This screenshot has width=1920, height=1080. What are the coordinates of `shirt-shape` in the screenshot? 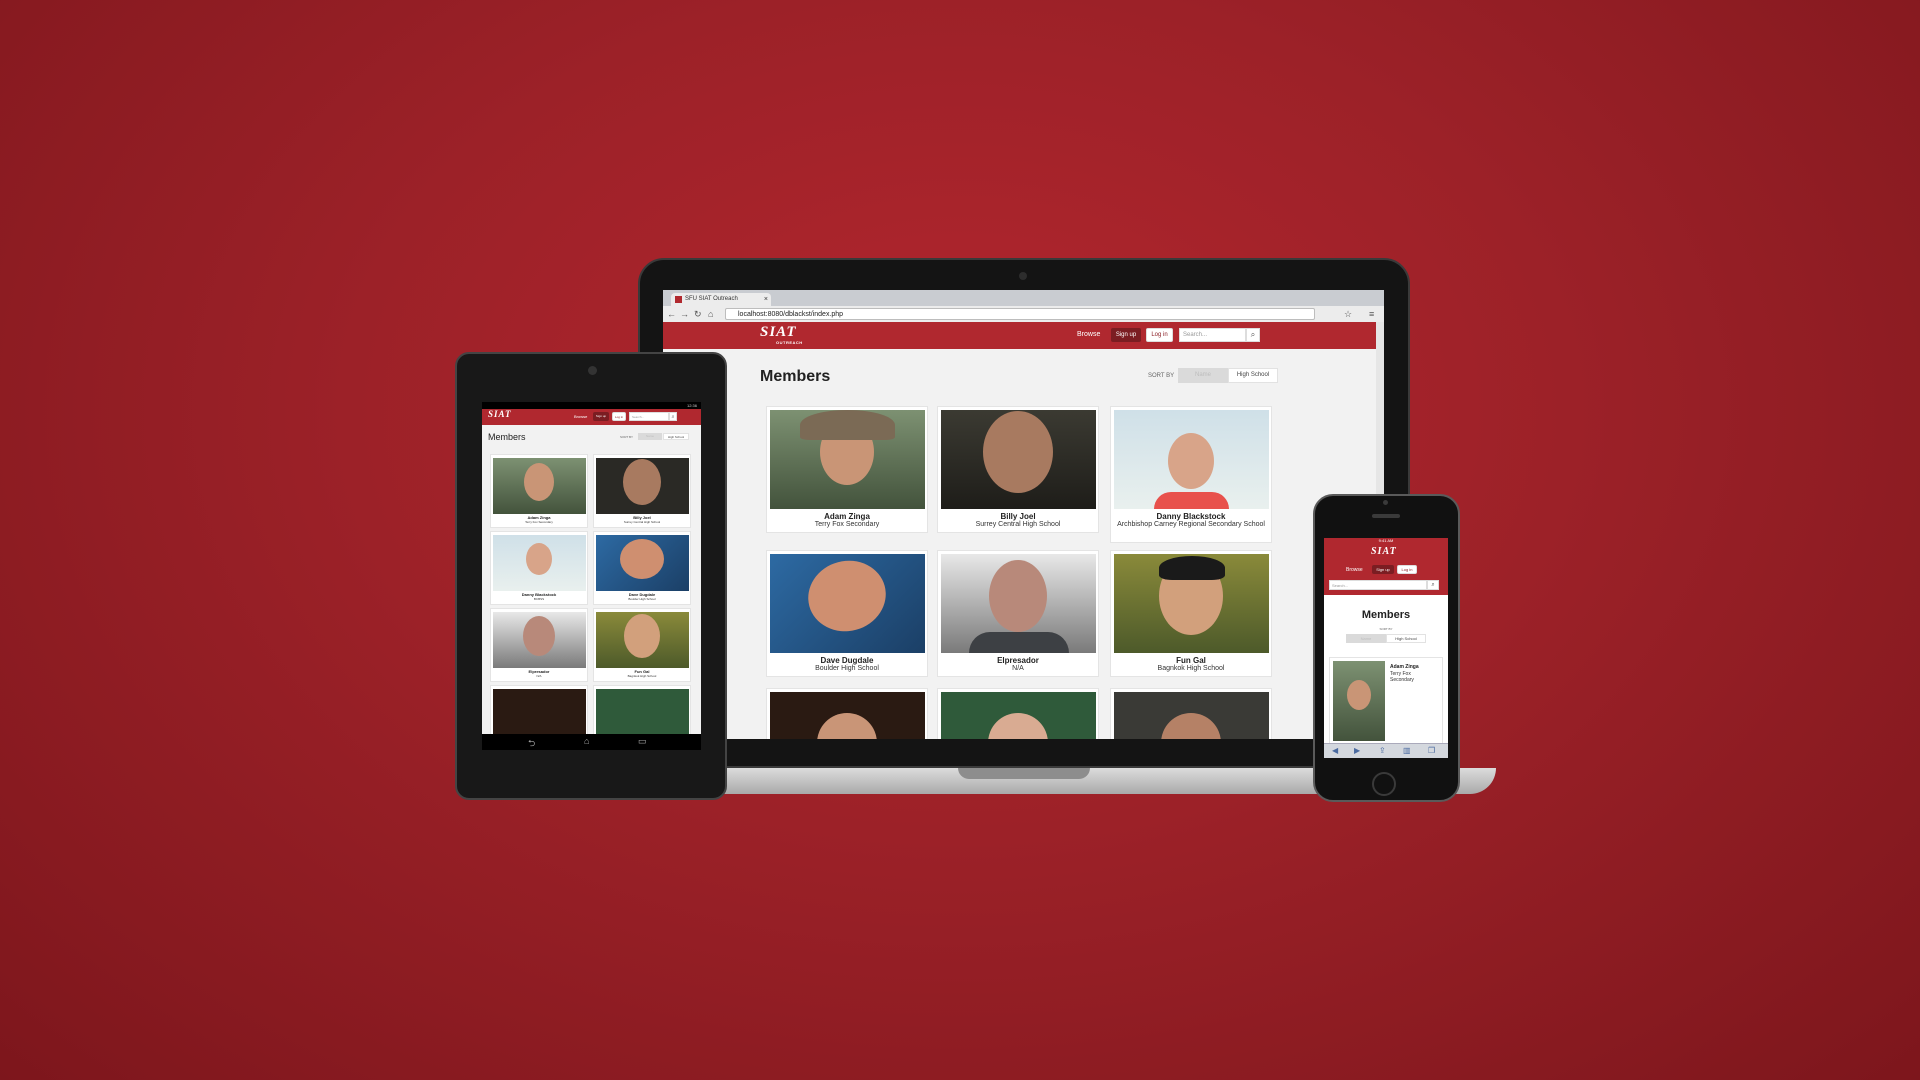 It's located at (1191, 500).